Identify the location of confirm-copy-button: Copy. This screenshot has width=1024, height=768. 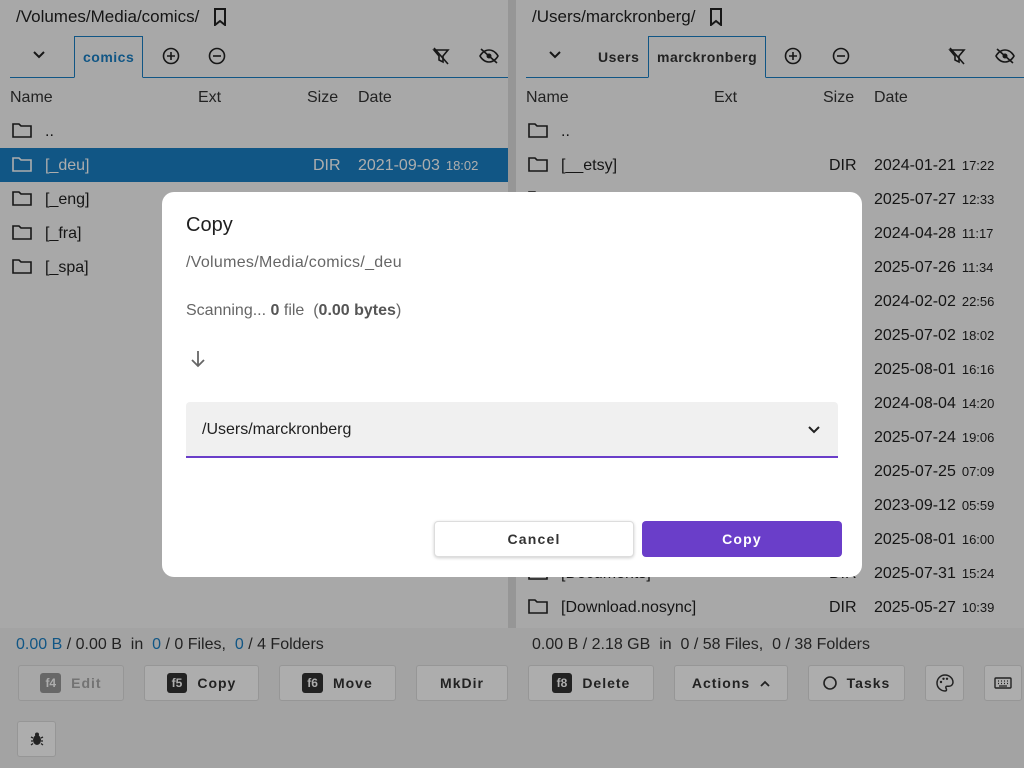
(742, 539).